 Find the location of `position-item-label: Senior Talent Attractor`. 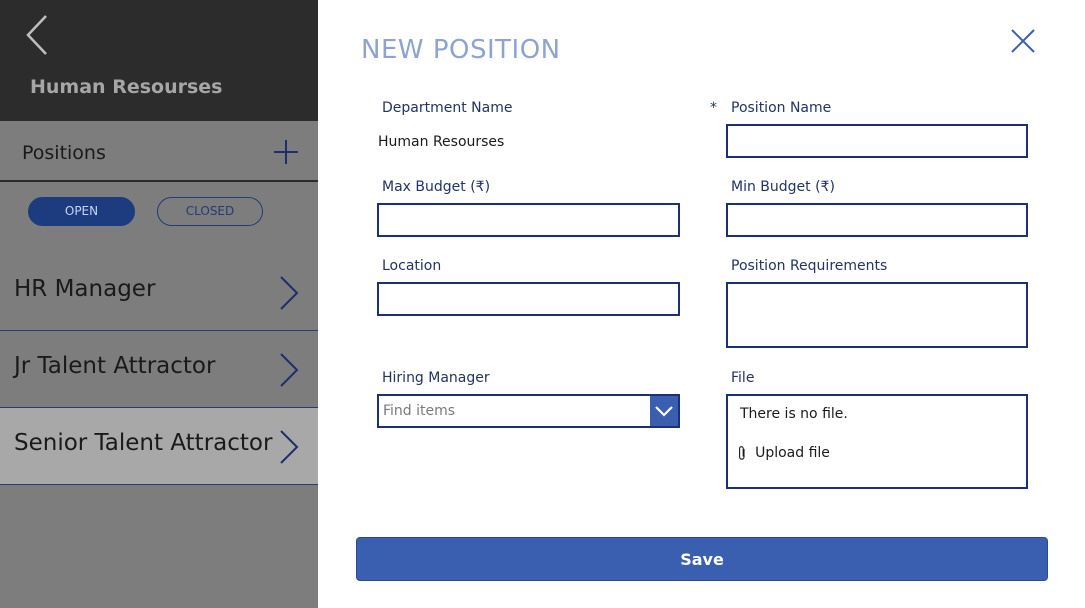

position-item-label: Senior Talent Attractor is located at coordinates (143, 443).